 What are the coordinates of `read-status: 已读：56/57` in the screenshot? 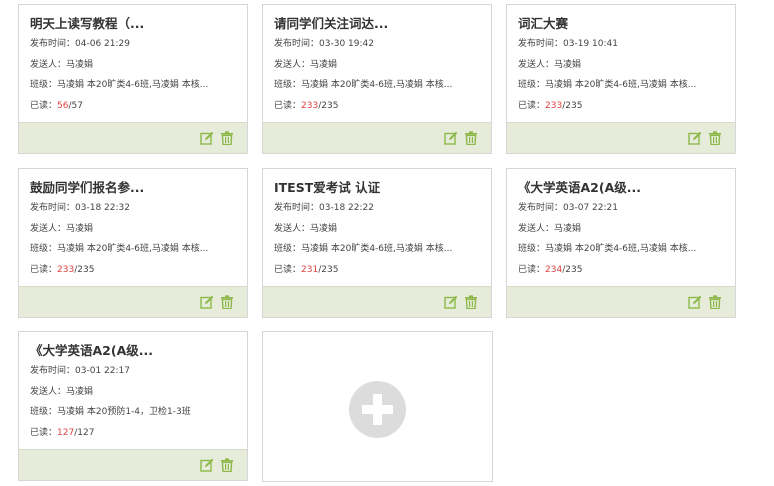 It's located at (56, 105).